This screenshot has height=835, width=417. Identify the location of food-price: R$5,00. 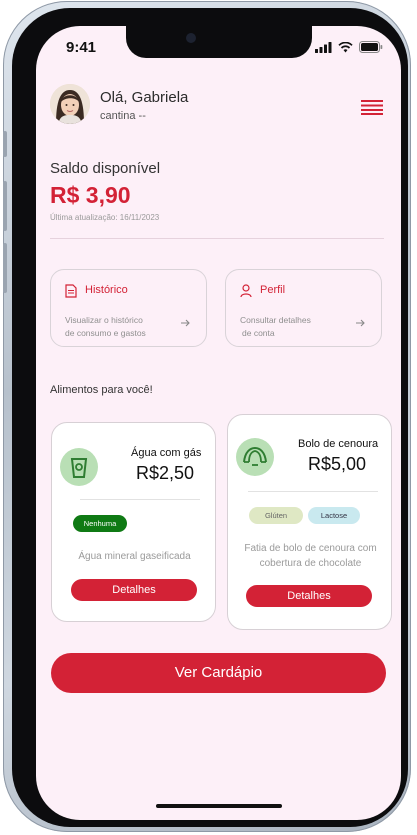
(337, 464).